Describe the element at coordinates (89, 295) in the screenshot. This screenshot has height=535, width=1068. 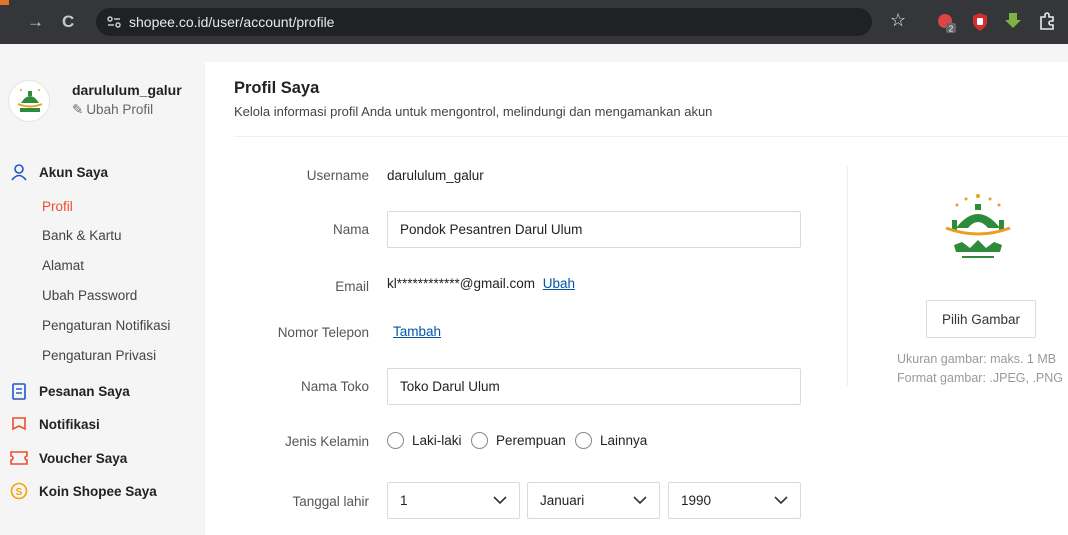
I see `sidebar-item-ubah-password: Ubah Password` at that location.